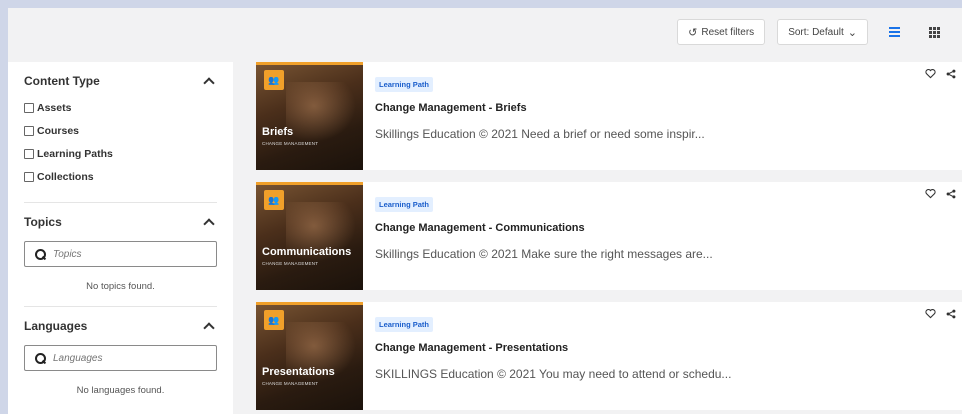 The image size is (962, 414). Describe the element at coordinates (120, 222) in the screenshot. I see `topics-header: Topics` at that location.